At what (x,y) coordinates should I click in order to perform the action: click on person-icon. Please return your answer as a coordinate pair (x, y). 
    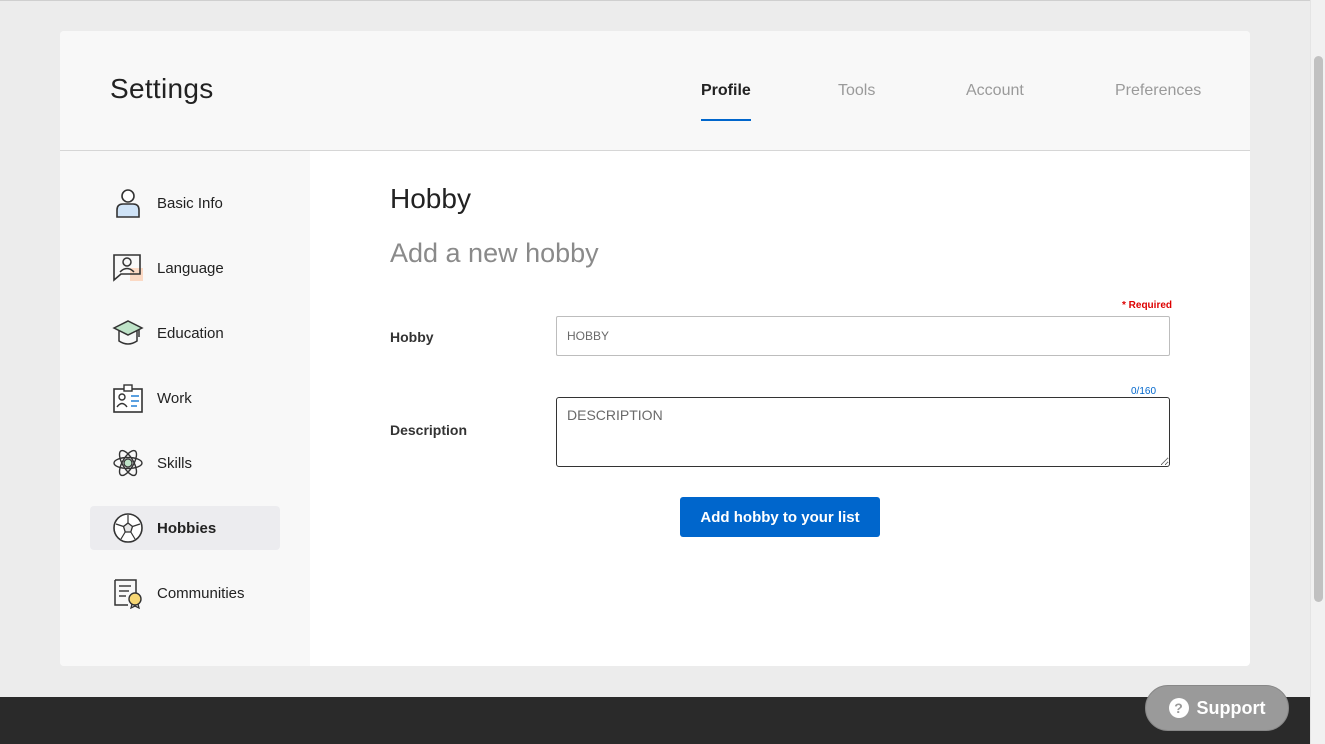
    Looking at the image, I should click on (128, 203).